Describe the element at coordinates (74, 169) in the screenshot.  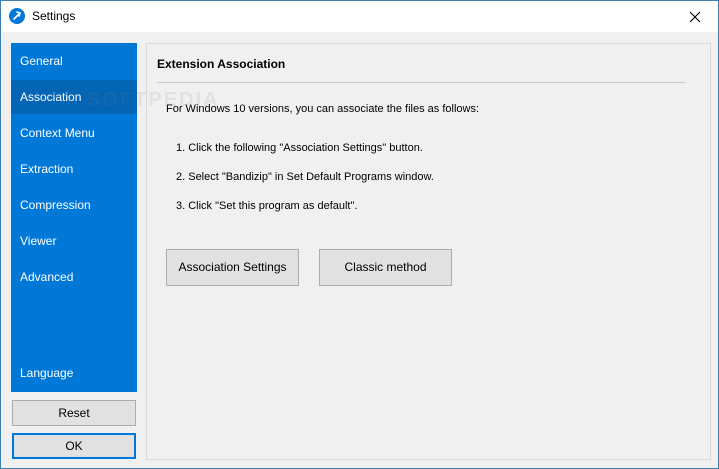
I see `sidebar-item-extraction: Extraction` at that location.